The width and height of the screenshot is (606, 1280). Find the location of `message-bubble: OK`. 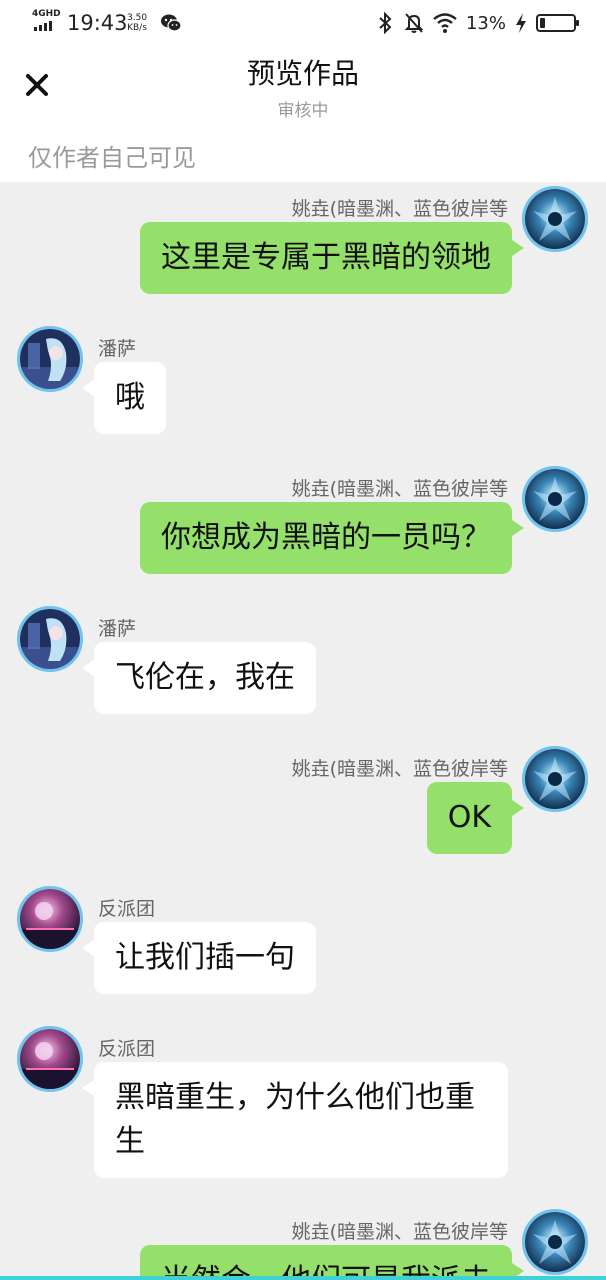

message-bubble: OK is located at coordinates (475, 818).